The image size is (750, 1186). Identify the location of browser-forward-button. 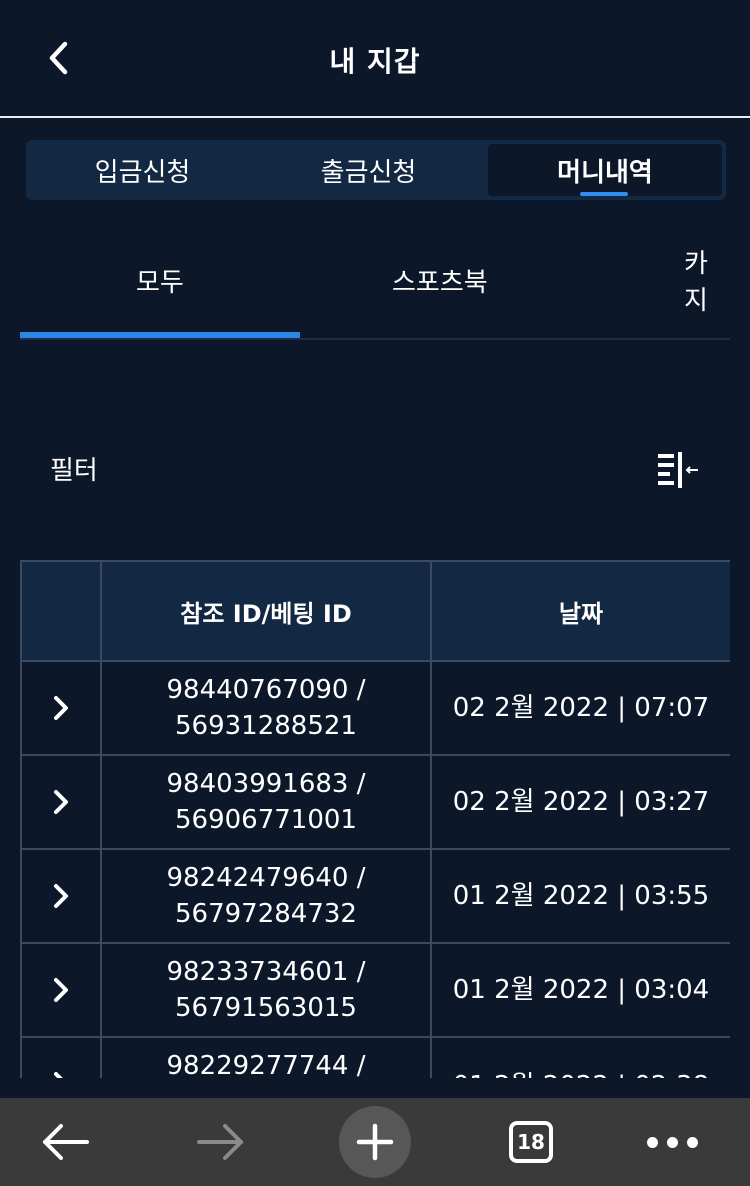
(221, 1142).